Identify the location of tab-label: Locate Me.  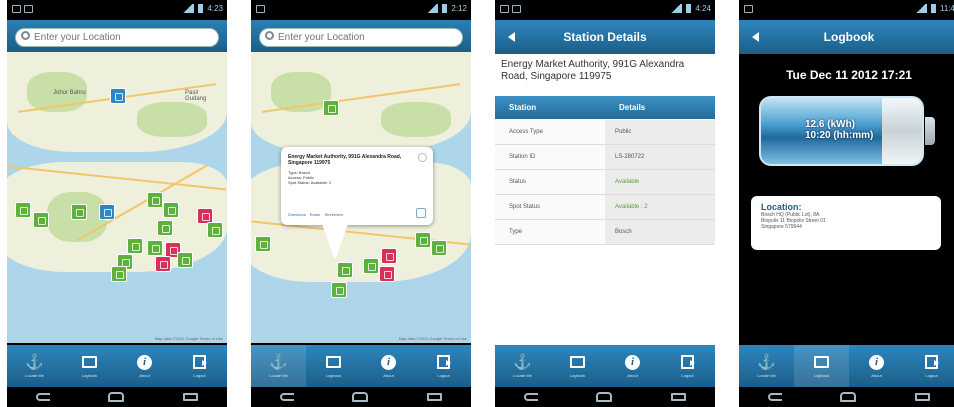
(278, 375).